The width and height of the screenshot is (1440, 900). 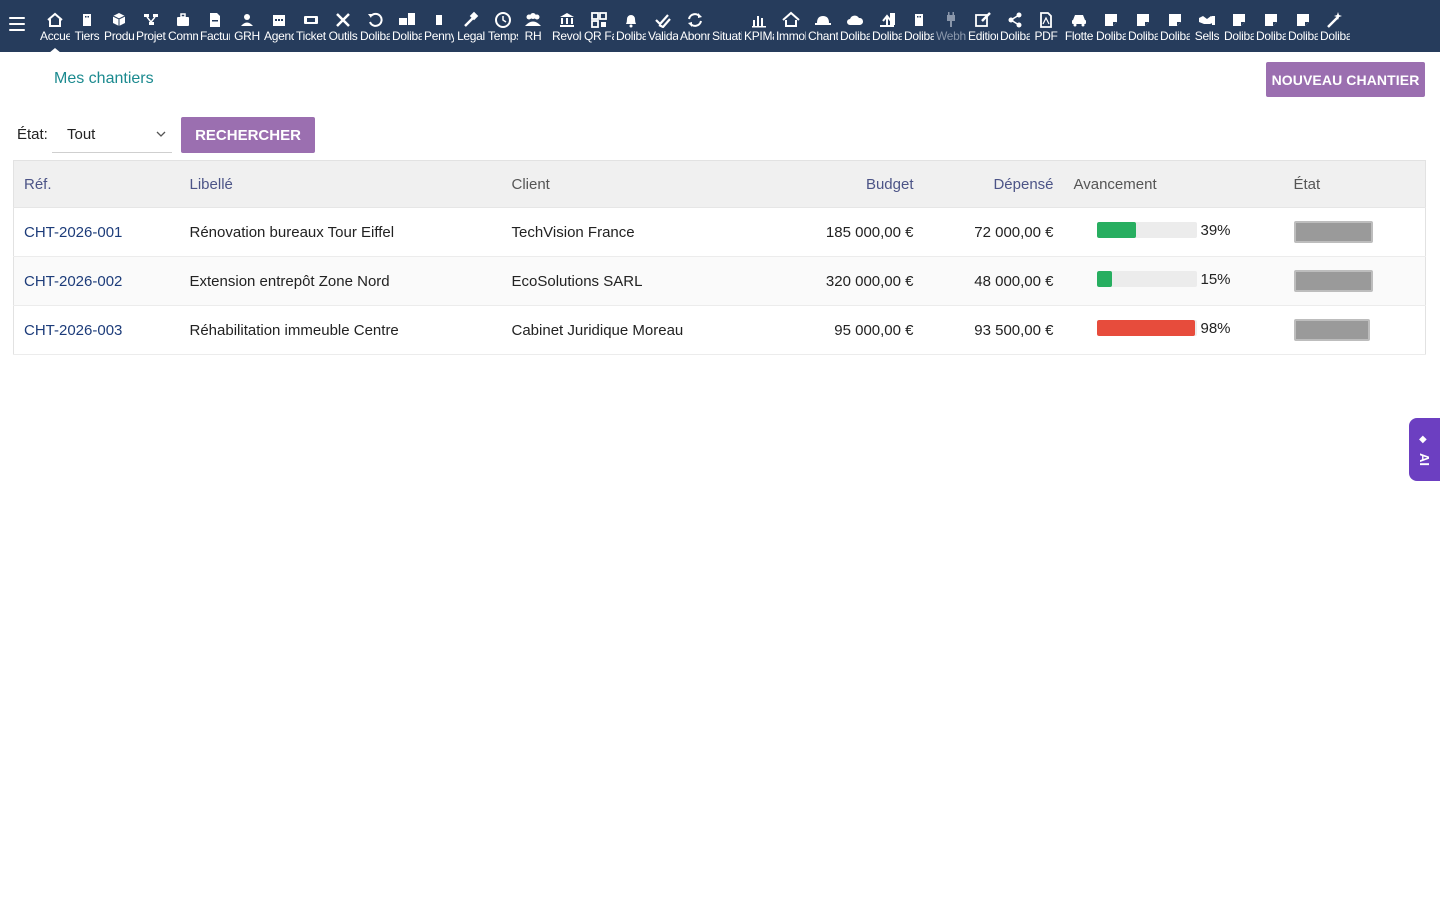 What do you see at coordinates (247, 20) in the screenshot?
I see `user-icon` at bounding box center [247, 20].